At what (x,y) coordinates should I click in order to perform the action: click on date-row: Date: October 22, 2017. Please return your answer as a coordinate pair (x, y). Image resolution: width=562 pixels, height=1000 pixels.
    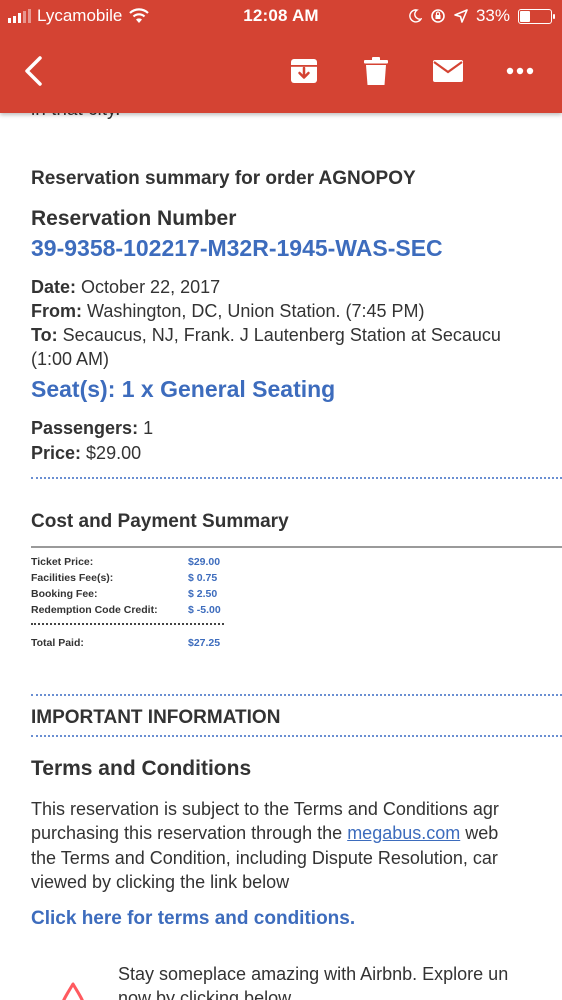
    Looking at the image, I should click on (125, 287).